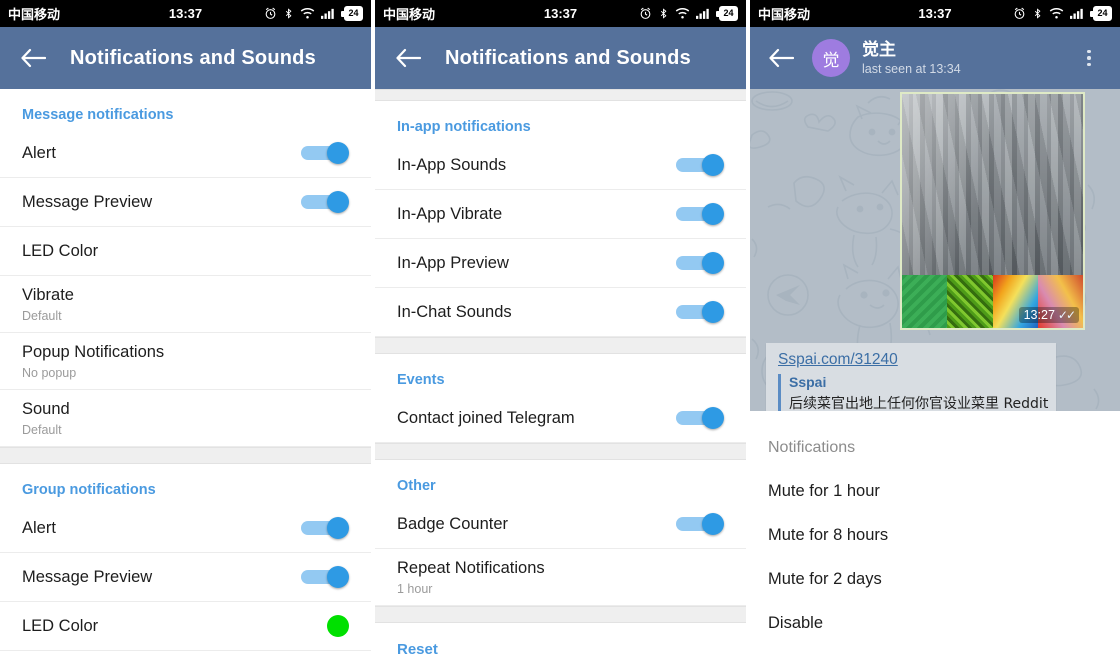 The width and height of the screenshot is (1120, 661). What do you see at coordinates (935, 567) in the screenshot?
I see `menu-item-mute-2-days: Mute for 2 days` at bounding box center [935, 567].